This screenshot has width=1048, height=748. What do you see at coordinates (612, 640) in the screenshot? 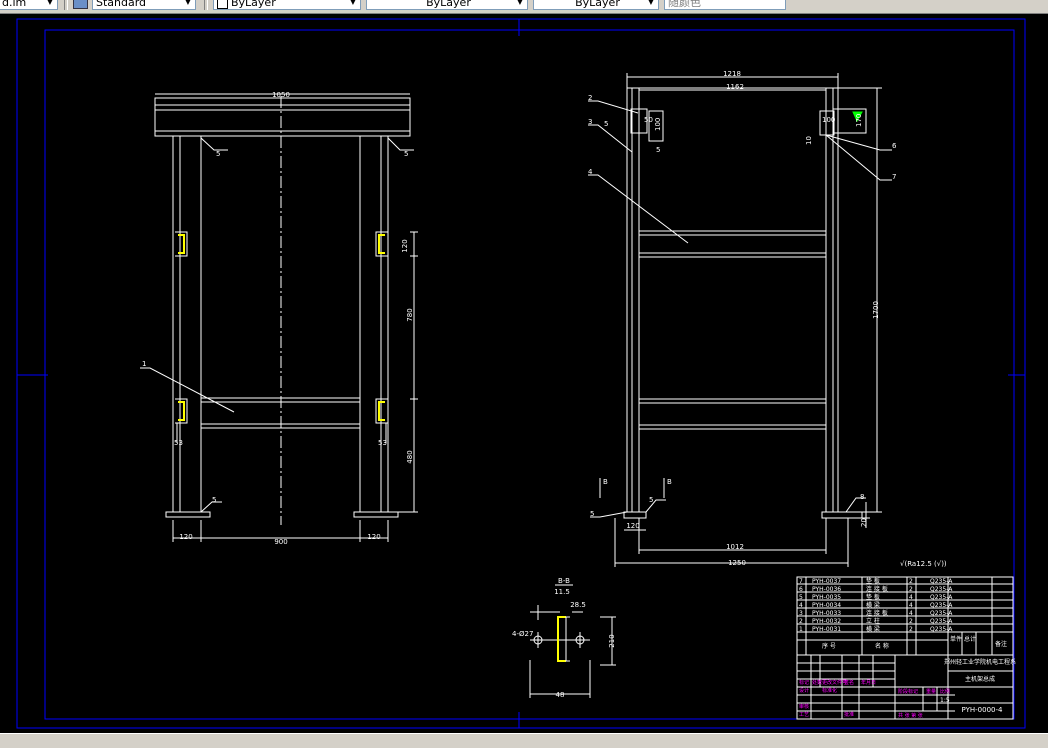
I see `dim-text: 210` at bounding box center [612, 640].